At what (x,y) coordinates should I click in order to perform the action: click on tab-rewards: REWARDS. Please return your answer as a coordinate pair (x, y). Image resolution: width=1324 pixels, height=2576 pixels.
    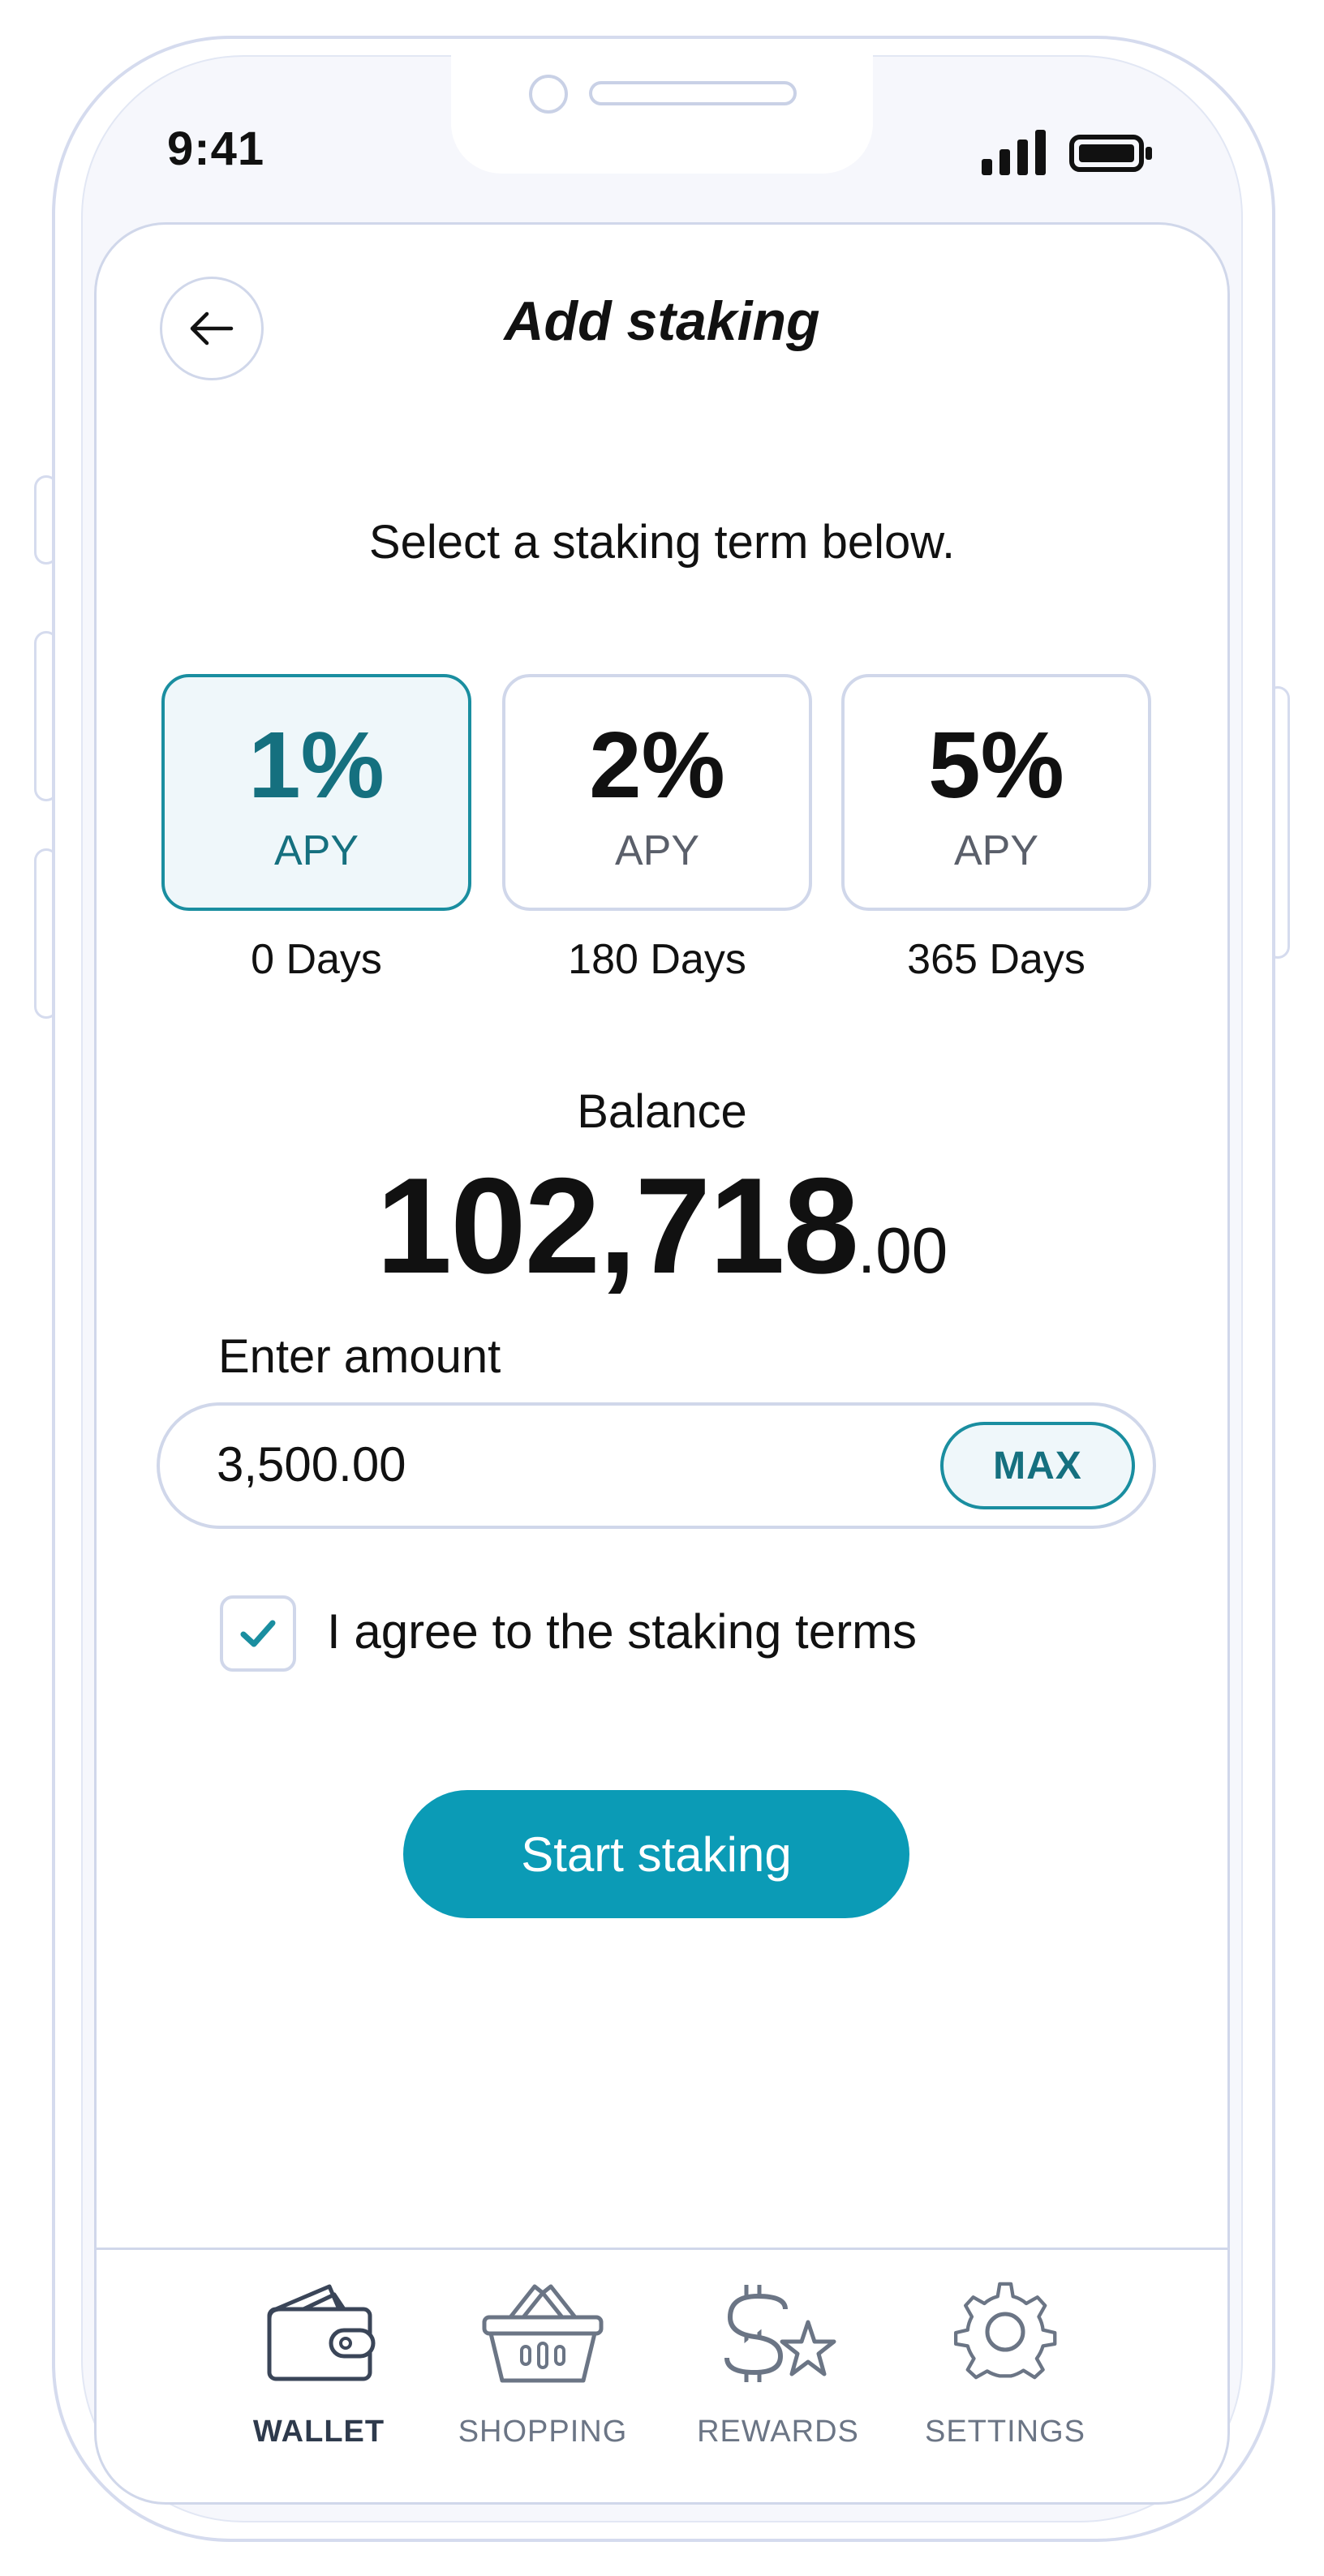
    Looking at the image, I should click on (778, 2370).